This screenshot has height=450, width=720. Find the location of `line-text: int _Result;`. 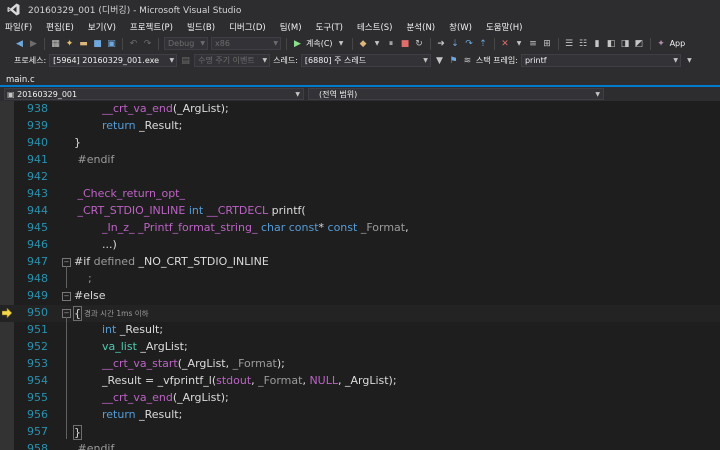

line-text: int _Result; is located at coordinates (132, 329).